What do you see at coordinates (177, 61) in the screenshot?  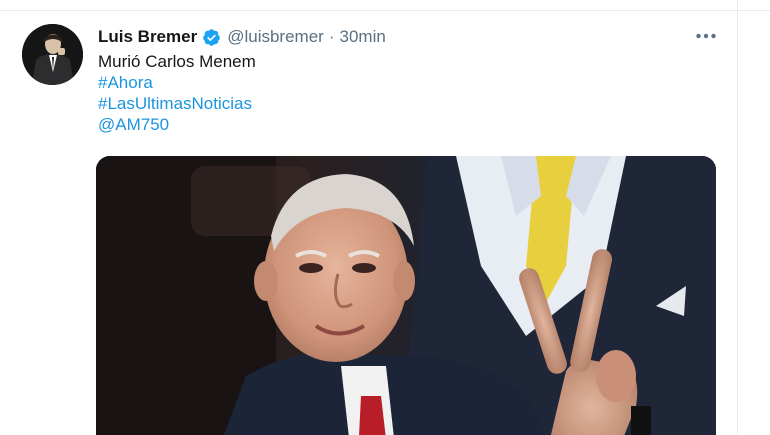 I see `tweet-body: Murió Carlos Menem` at bounding box center [177, 61].